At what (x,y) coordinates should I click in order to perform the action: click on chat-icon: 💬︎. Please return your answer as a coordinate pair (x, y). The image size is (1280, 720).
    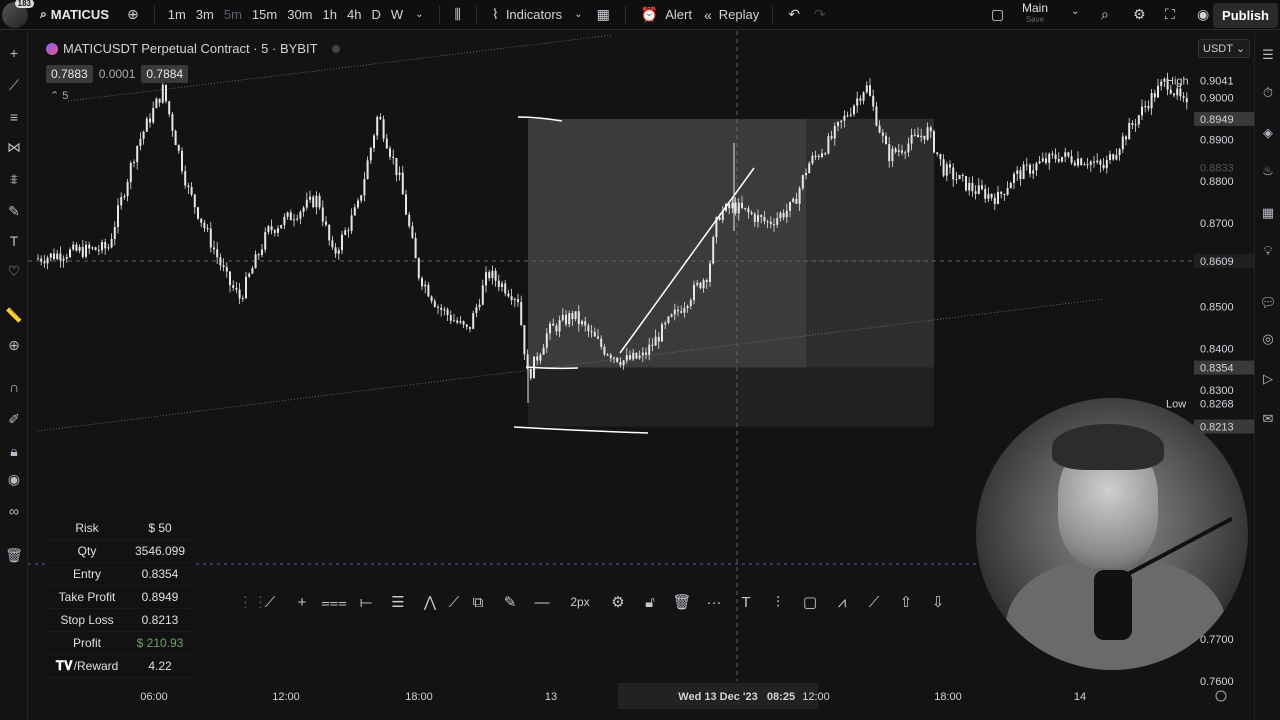
    Looking at the image, I should click on (1268, 303).